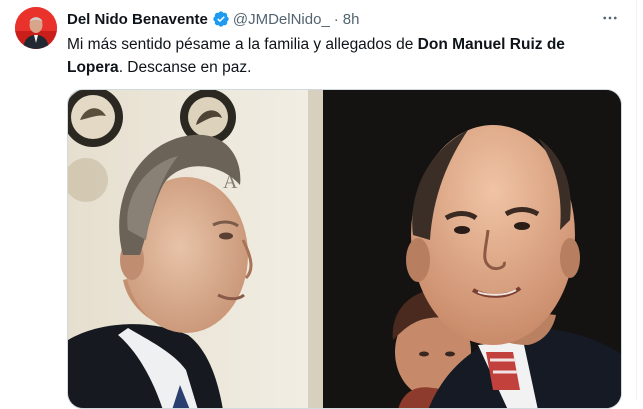 This screenshot has height=409, width=643. What do you see at coordinates (137, 19) in the screenshot?
I see `author-name: Del Nido Benavente` at bounding box center [137, 19].